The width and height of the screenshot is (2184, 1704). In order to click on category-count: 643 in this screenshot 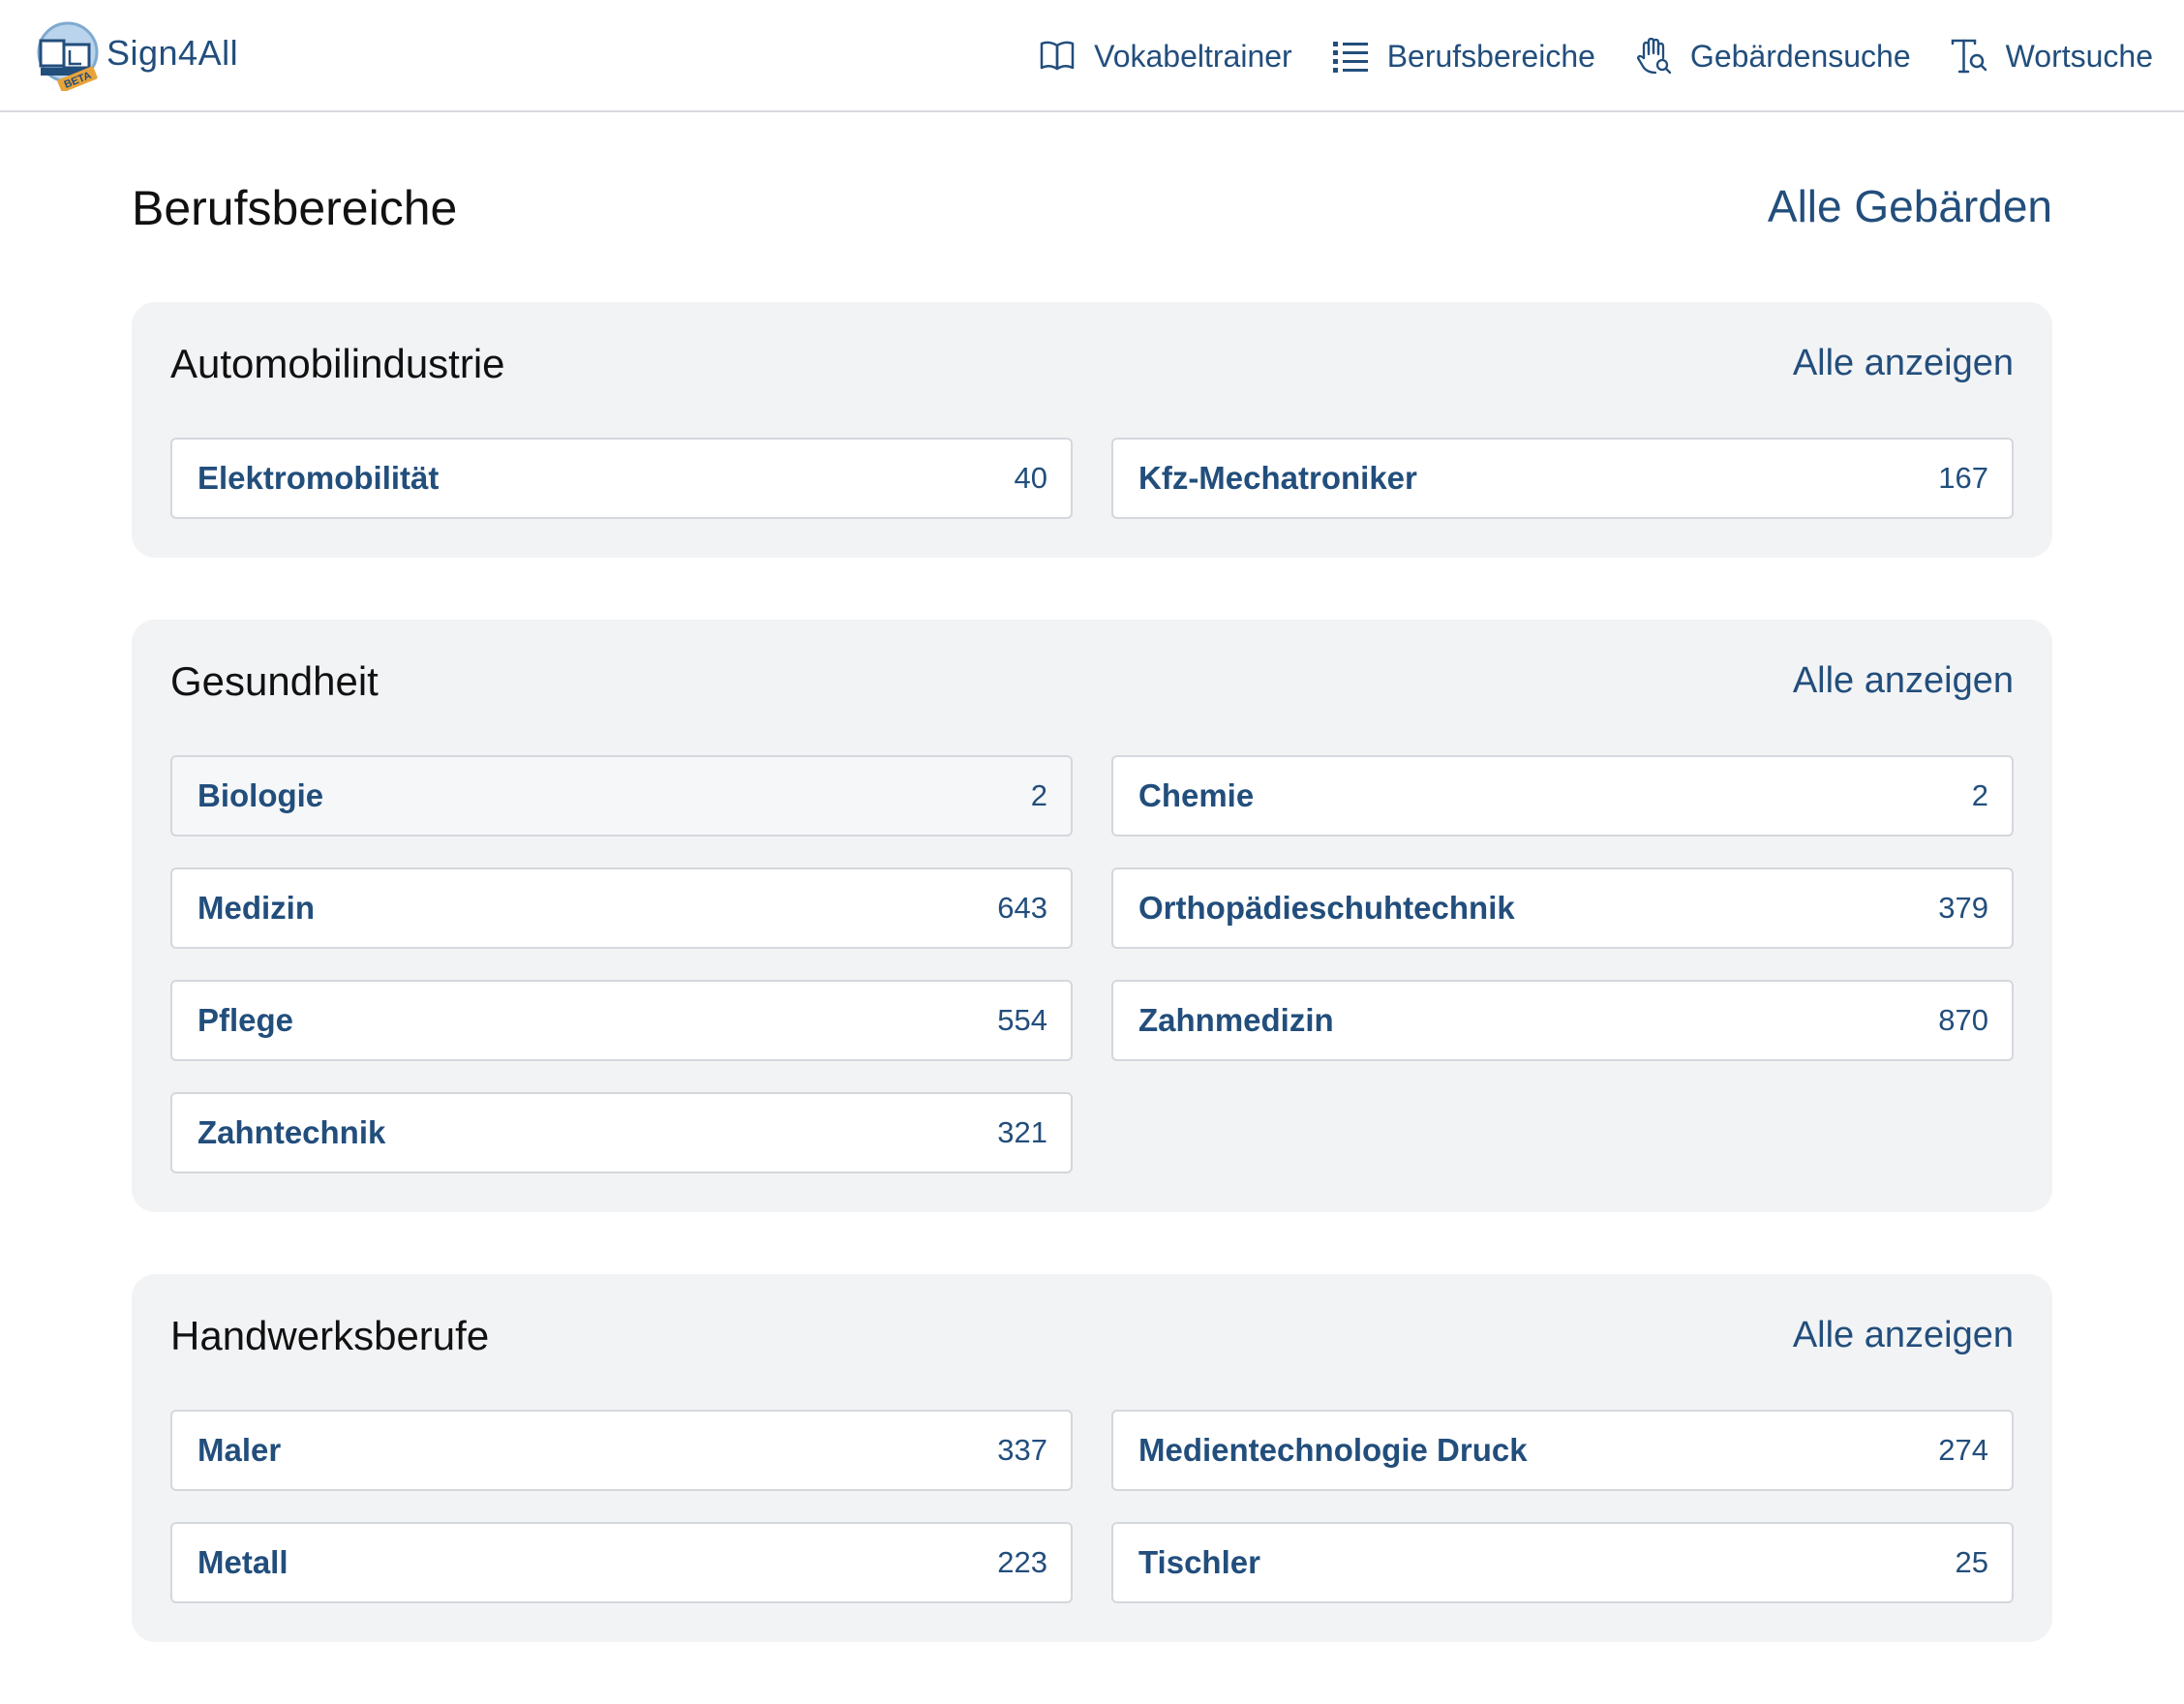, I will do `click(1022, 908)`.